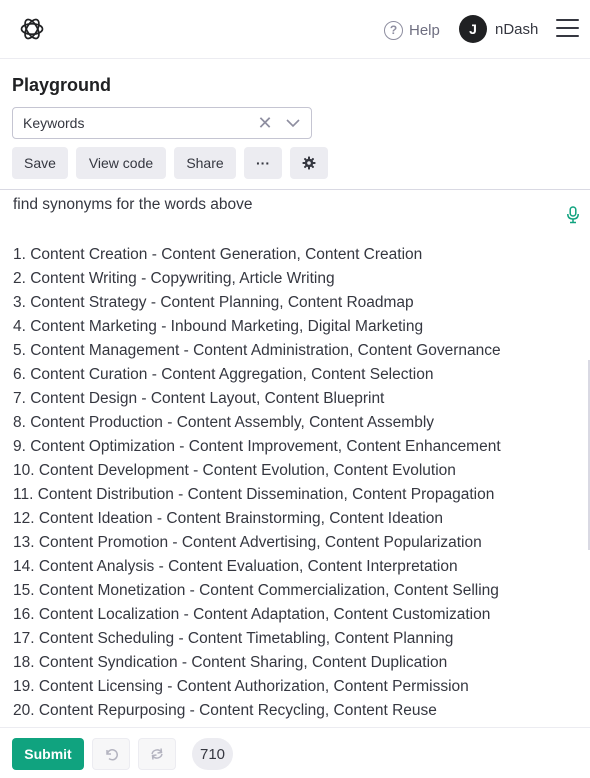  I want to click on share-button: Share, so click(205, 163).